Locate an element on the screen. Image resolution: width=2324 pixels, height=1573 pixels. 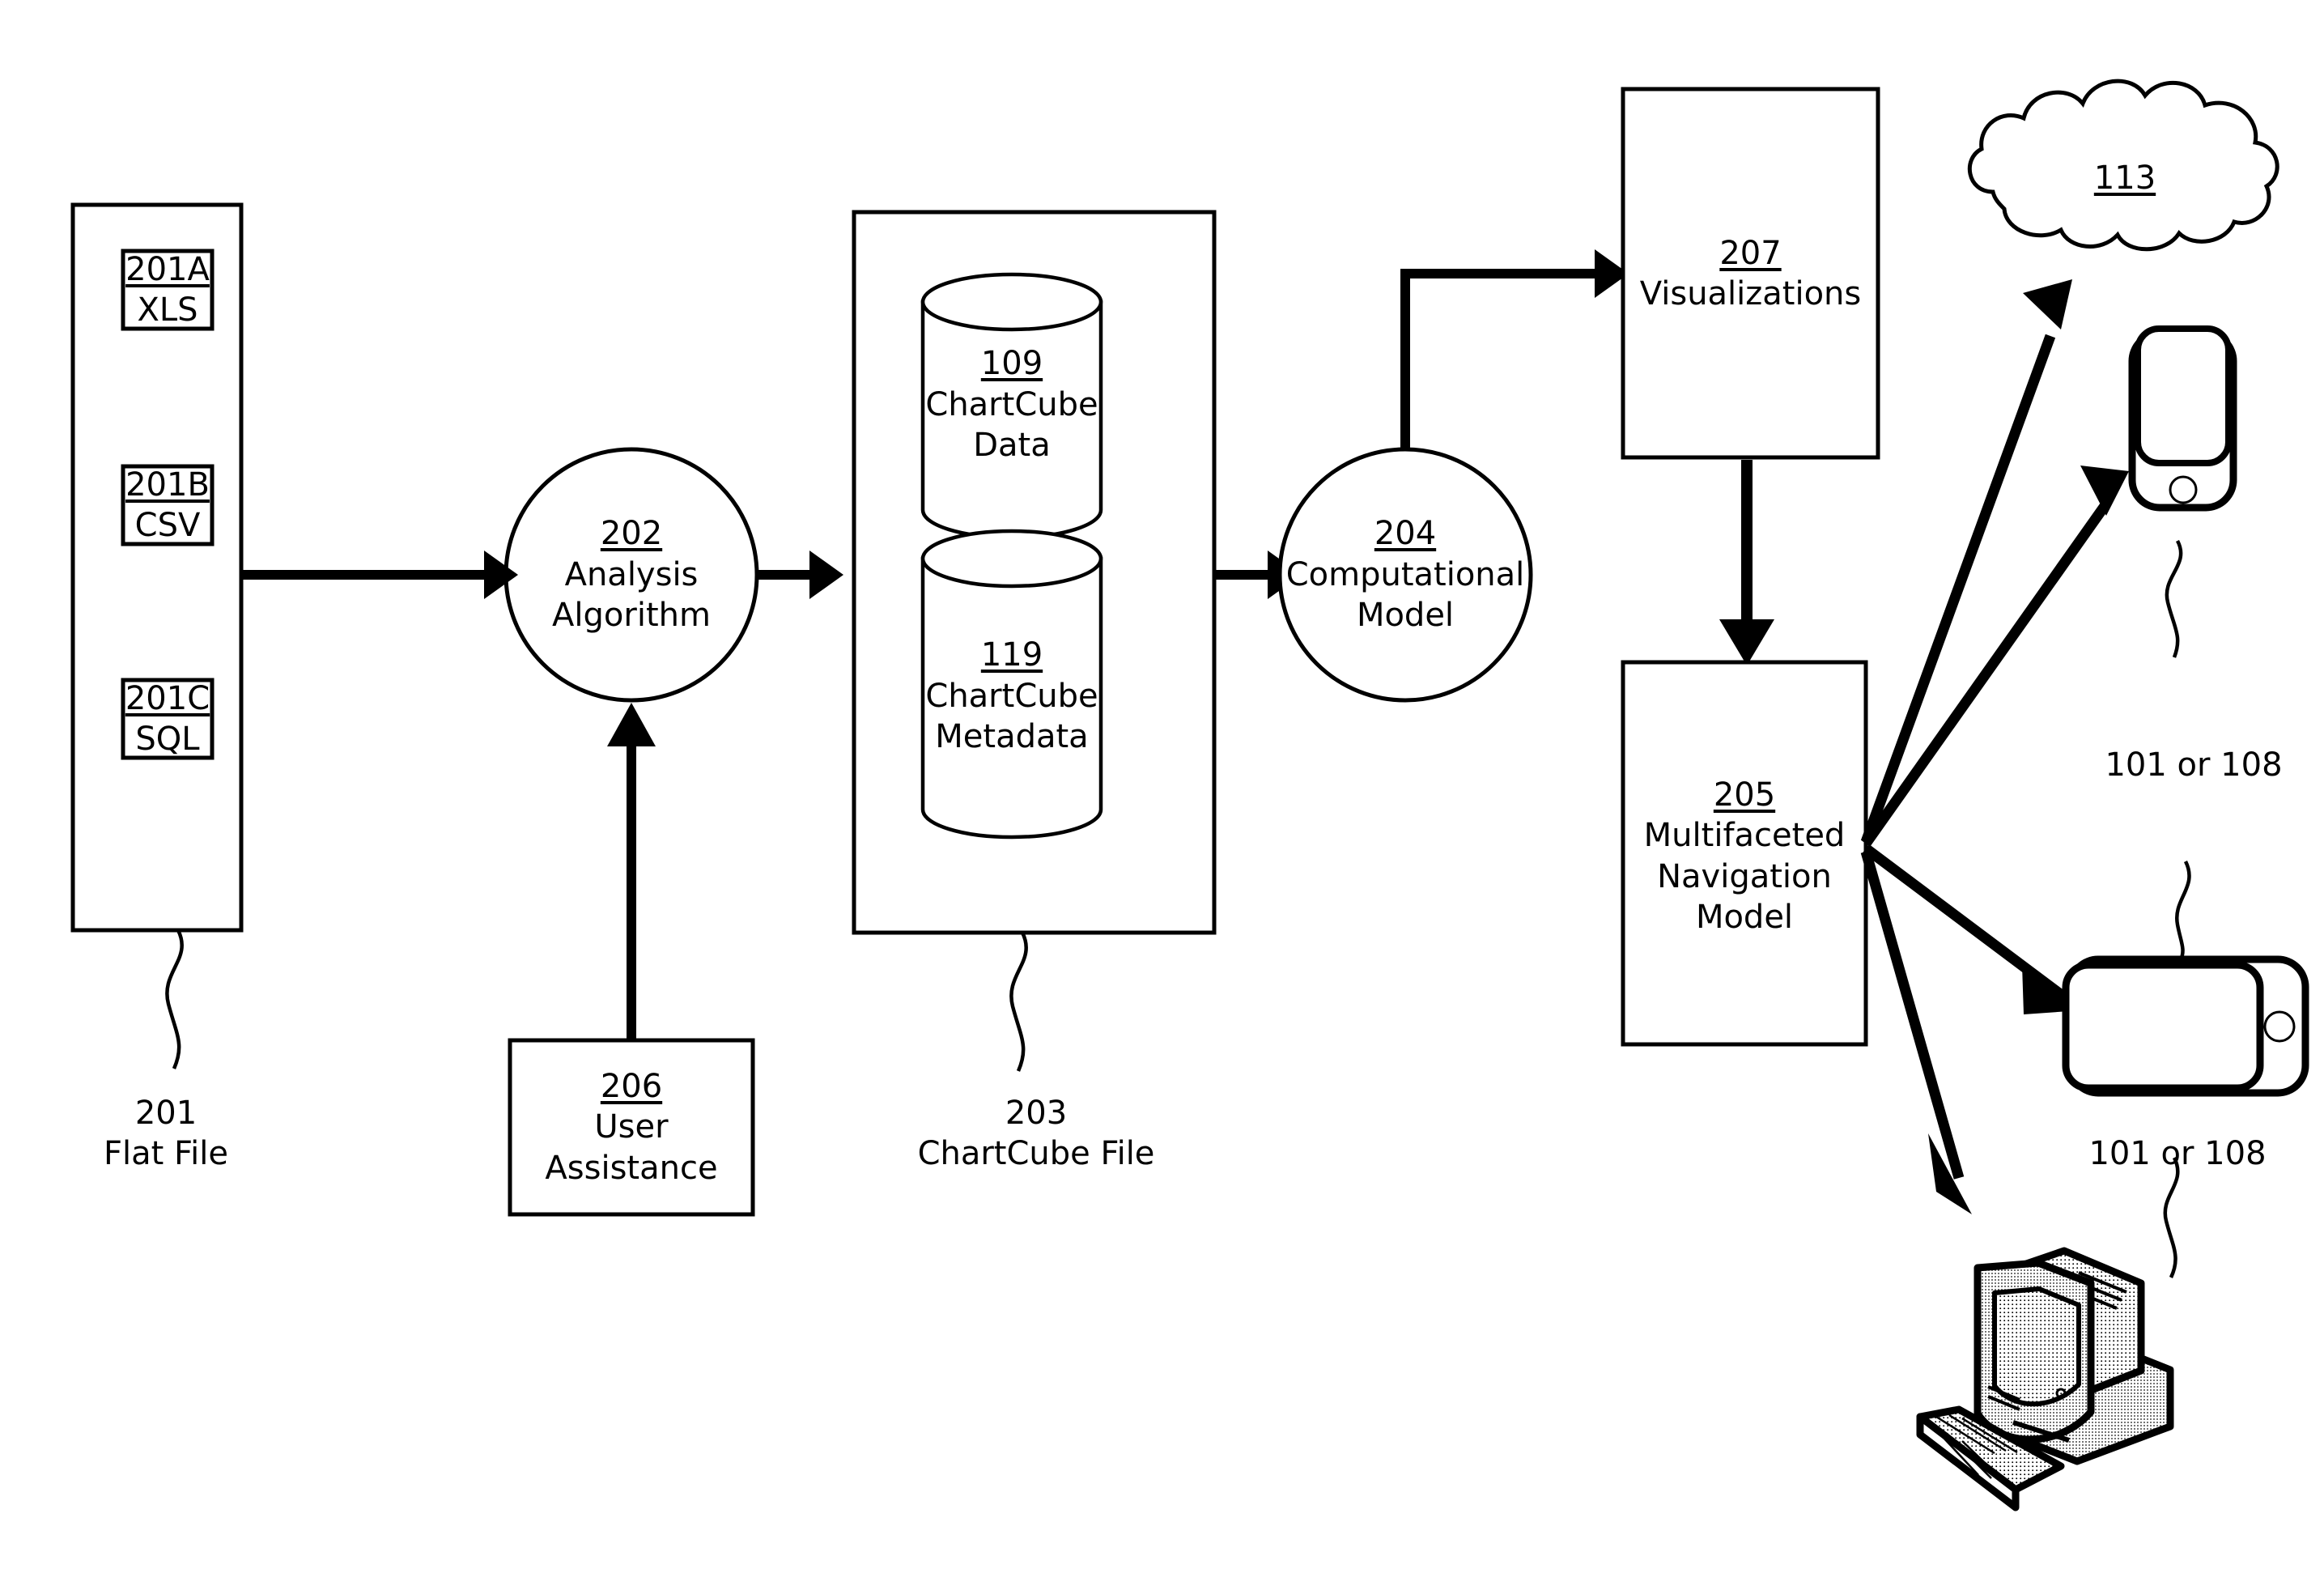
flat-file-child-201c: 201C SQL is located at coordinates (167, 719).